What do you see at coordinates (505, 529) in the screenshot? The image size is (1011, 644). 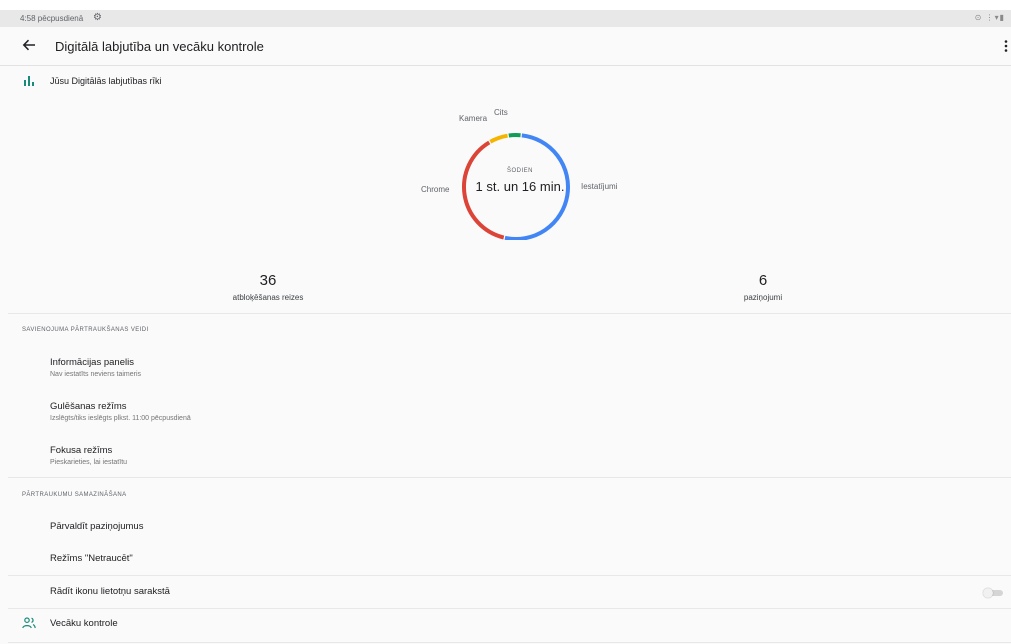 I see `manage-notifications-item: Pārvaldīt paziņojumus` at bounding box center [505, 529].